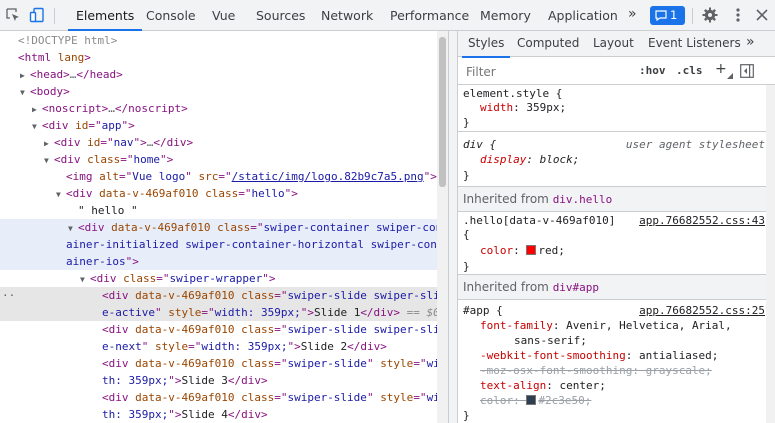  Describe the element at coordinates (429, 15) in the screenshot. I see `tab-performance: Performance` at that location.